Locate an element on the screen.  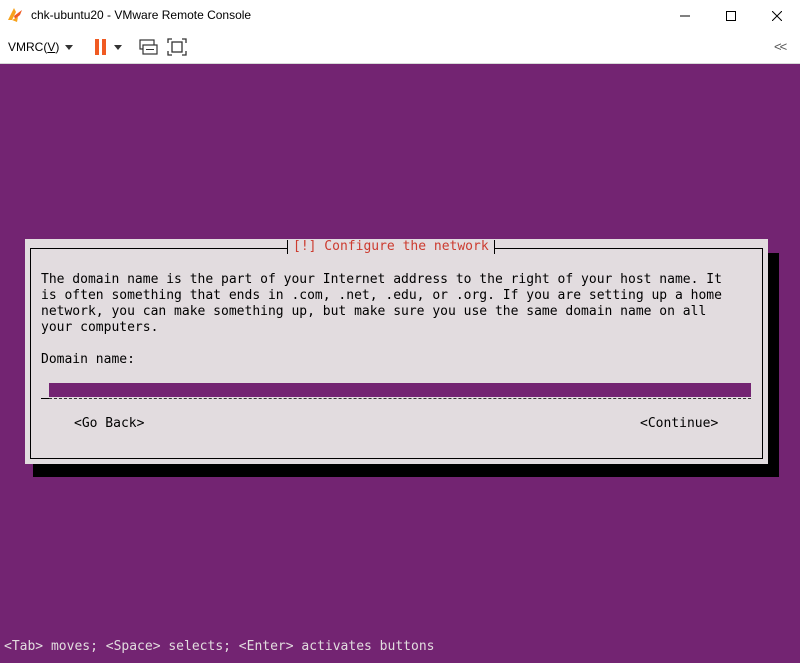
domain-name-label: Domain name: is located at coordinates (88, 359).